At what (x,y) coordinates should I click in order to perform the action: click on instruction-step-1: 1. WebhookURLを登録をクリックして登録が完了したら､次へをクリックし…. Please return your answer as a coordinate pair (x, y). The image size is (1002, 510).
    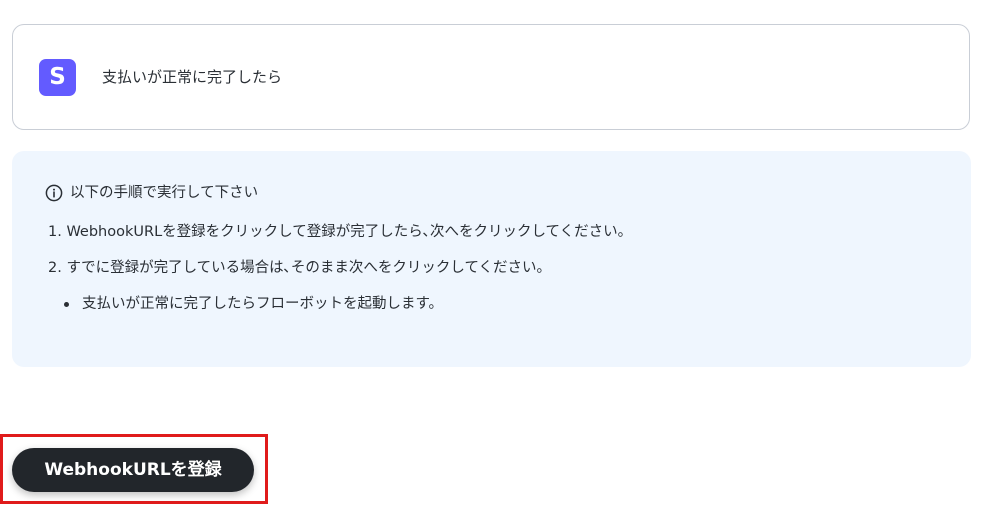
    Looking at the image, I should click on (340, 232).